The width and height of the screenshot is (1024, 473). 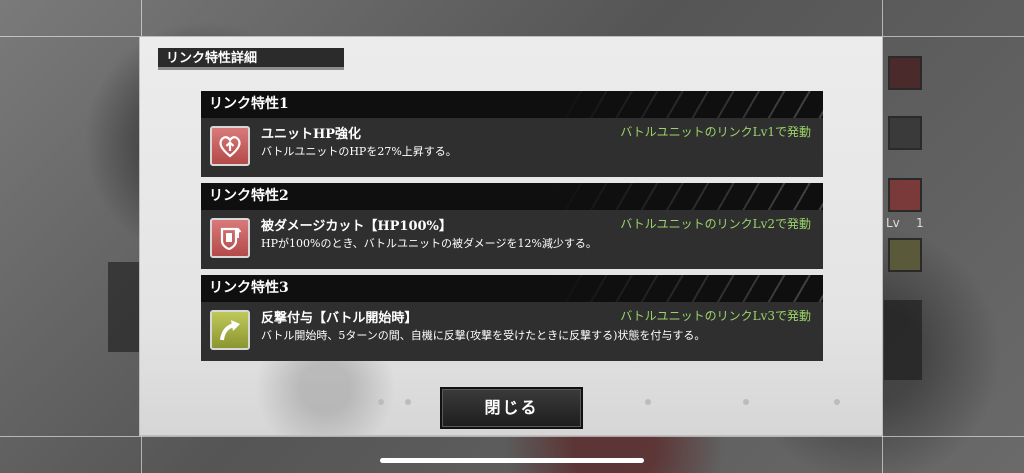 I want to click on counter-arrow-icon, so click(x=230, y=330).